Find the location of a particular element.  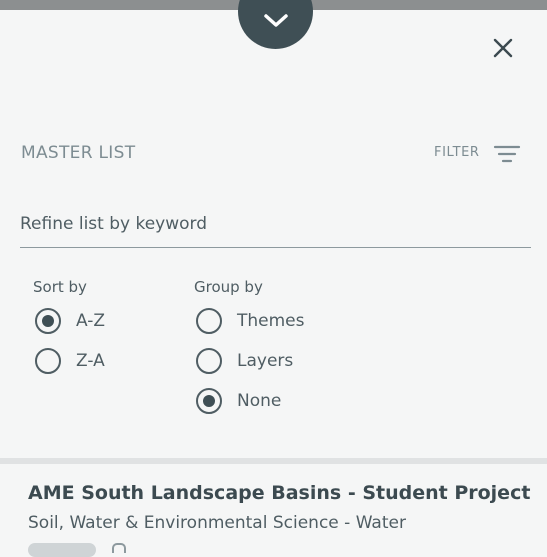

sort-option-label: A-Z is located at coordinates (91, 321).